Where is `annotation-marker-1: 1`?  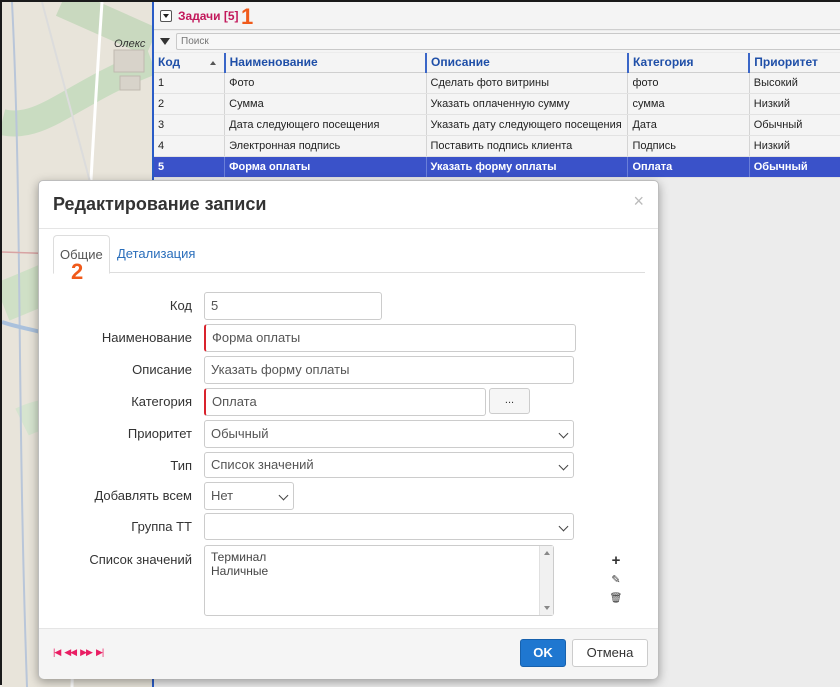
annotation-marker-1: 1 is located at coordinates (247, 16).